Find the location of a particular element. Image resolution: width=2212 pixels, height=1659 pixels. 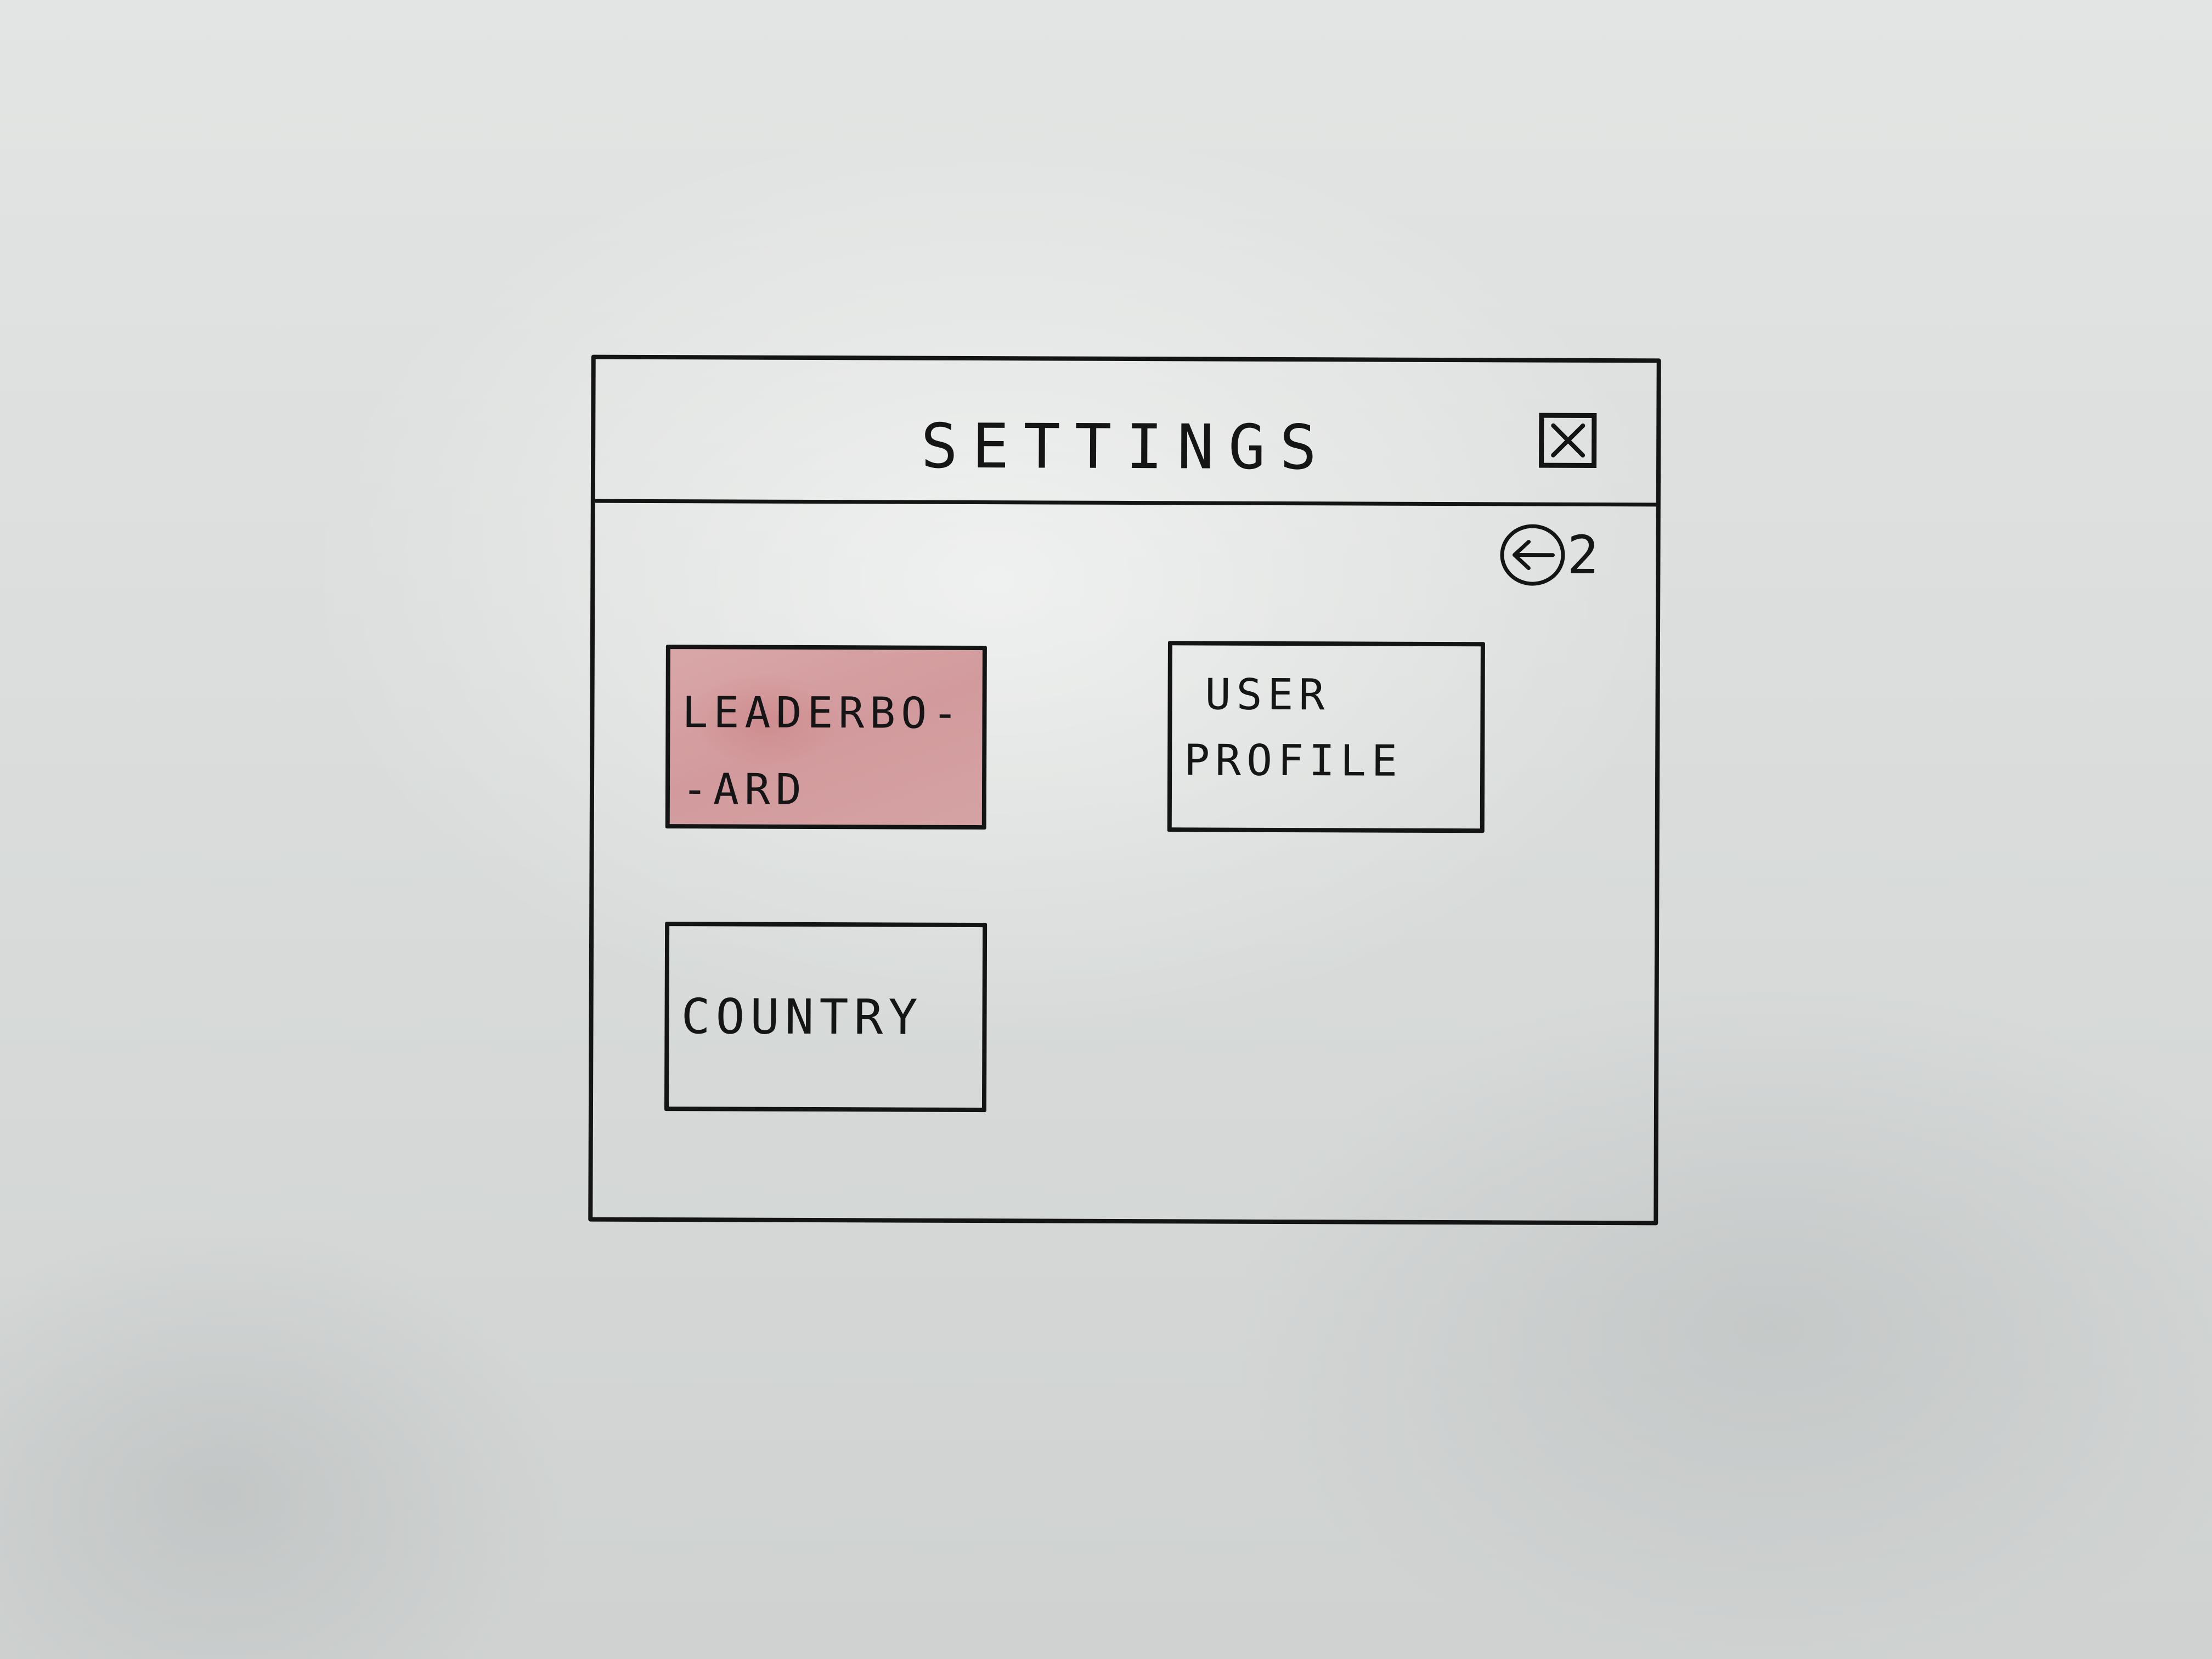

user-profile-label-line2: PROFILE is located at coordinates (1293, 761).